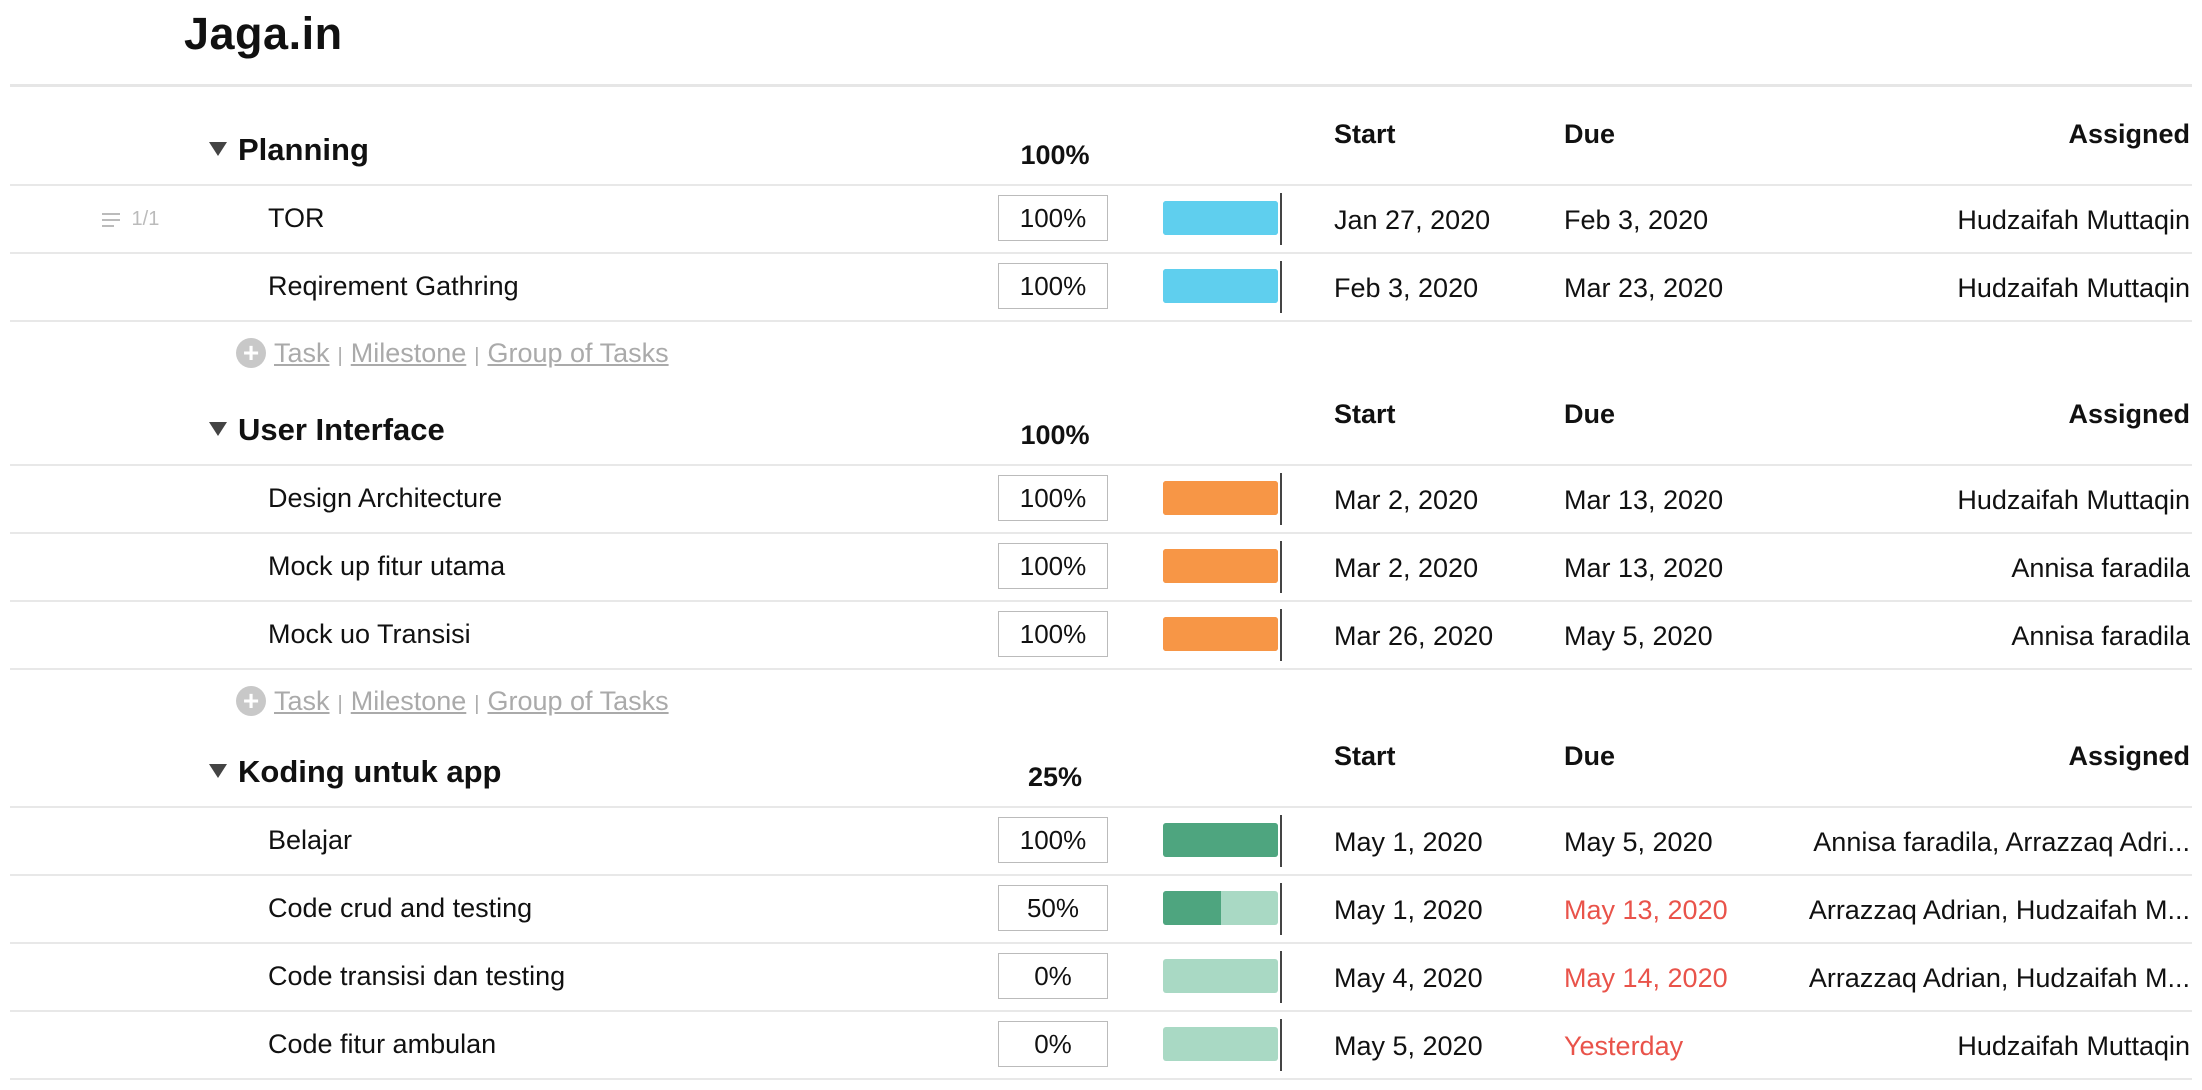 This screenshot has height=1090, width=2202. Describe the element at coordinates (393, 286) in the screenshot. I see `task-name: Reqirement Gathring` at that location.